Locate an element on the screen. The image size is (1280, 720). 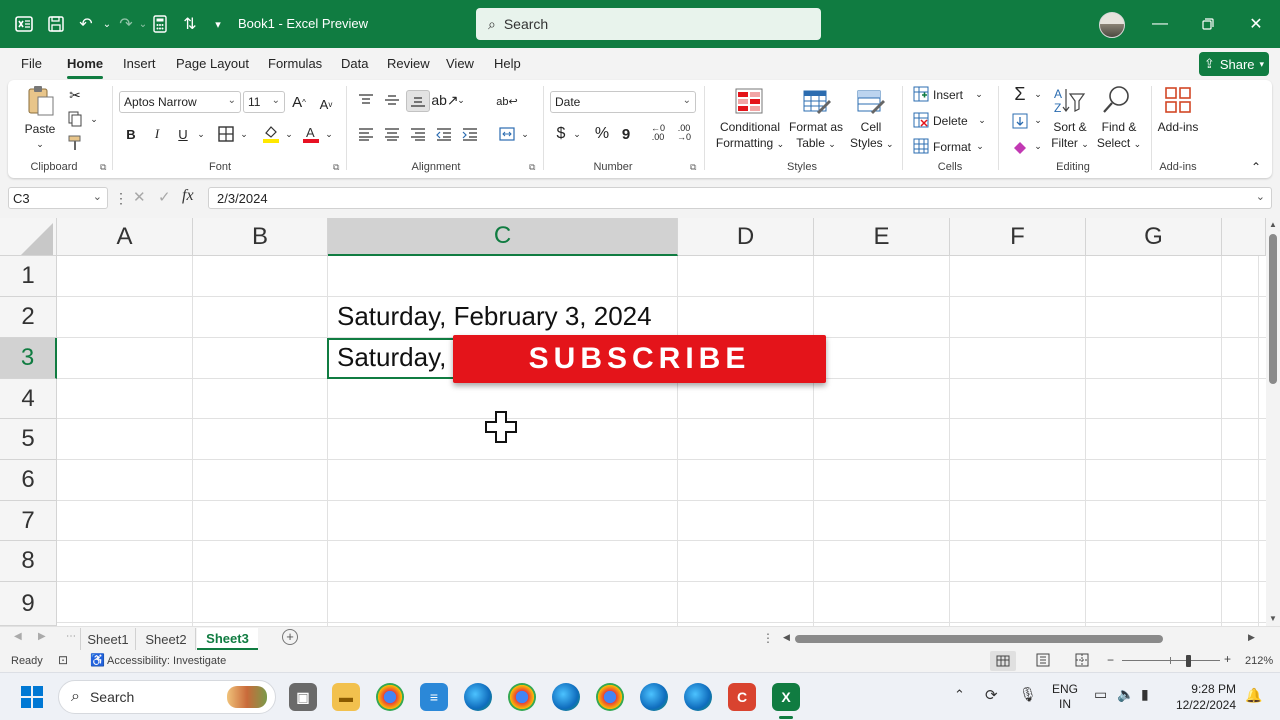
format-cells-label: Format is located at coordinates (952, 147).